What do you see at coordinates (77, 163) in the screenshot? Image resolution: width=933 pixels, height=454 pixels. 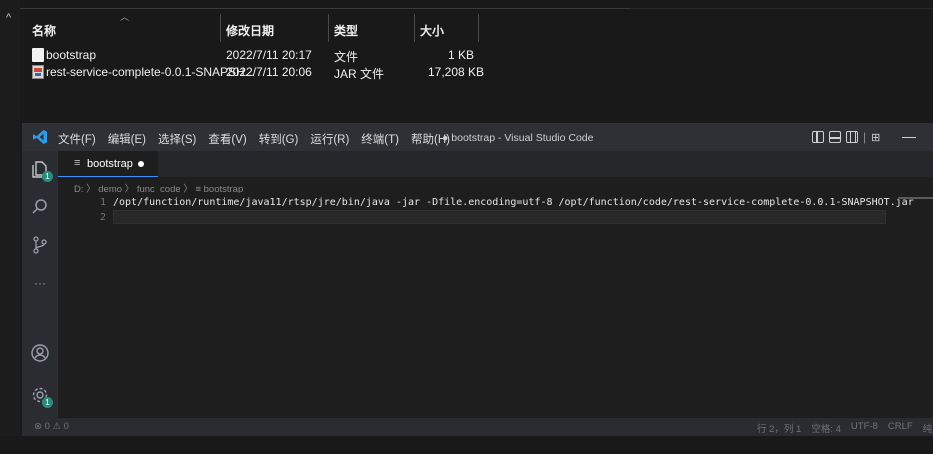 I see `plaintext-file-icon: ≡` at bounding box center [77, 163].